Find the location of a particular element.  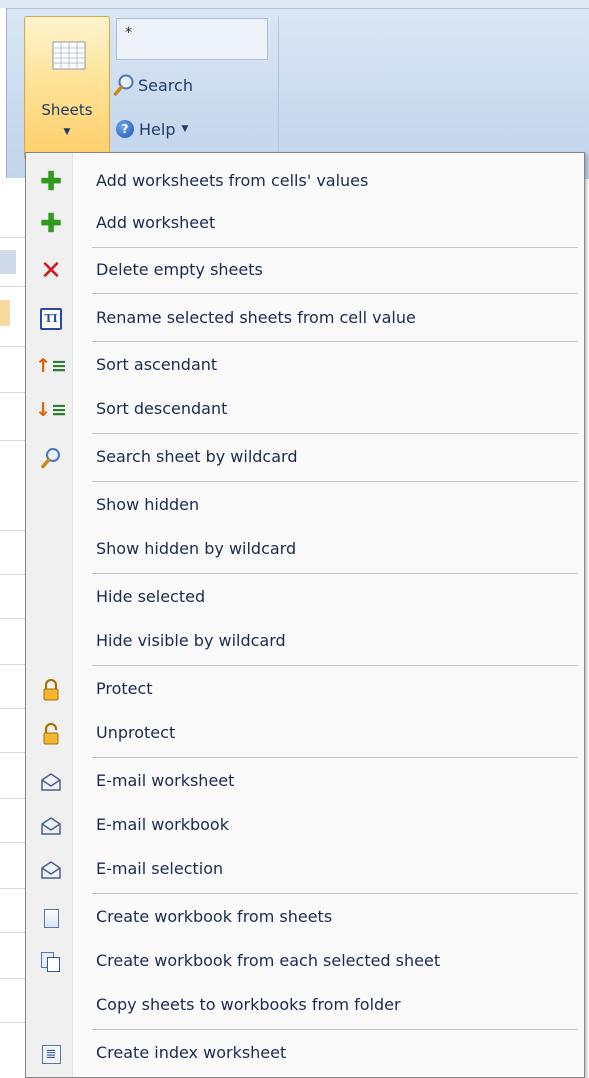

menu-item-label: Unprotect is located at coordinates (136, 732).